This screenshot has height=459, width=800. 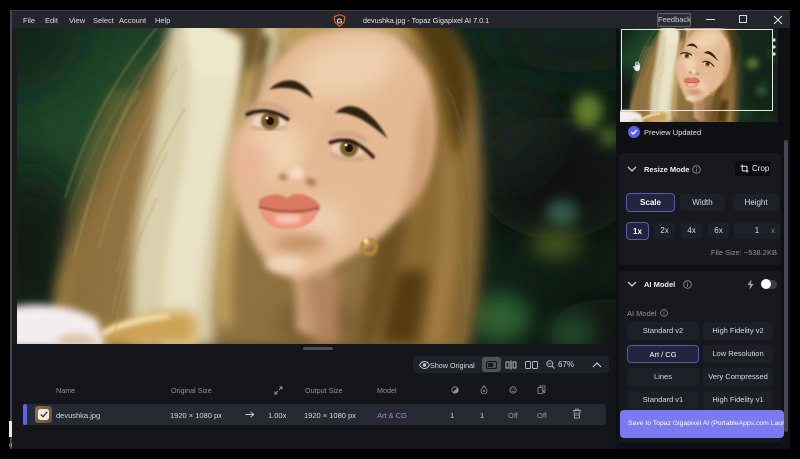 What do you see at coordinates (340, 20) in the screenshot?
I see `svg-text: G` at bounding box center [340, 20].